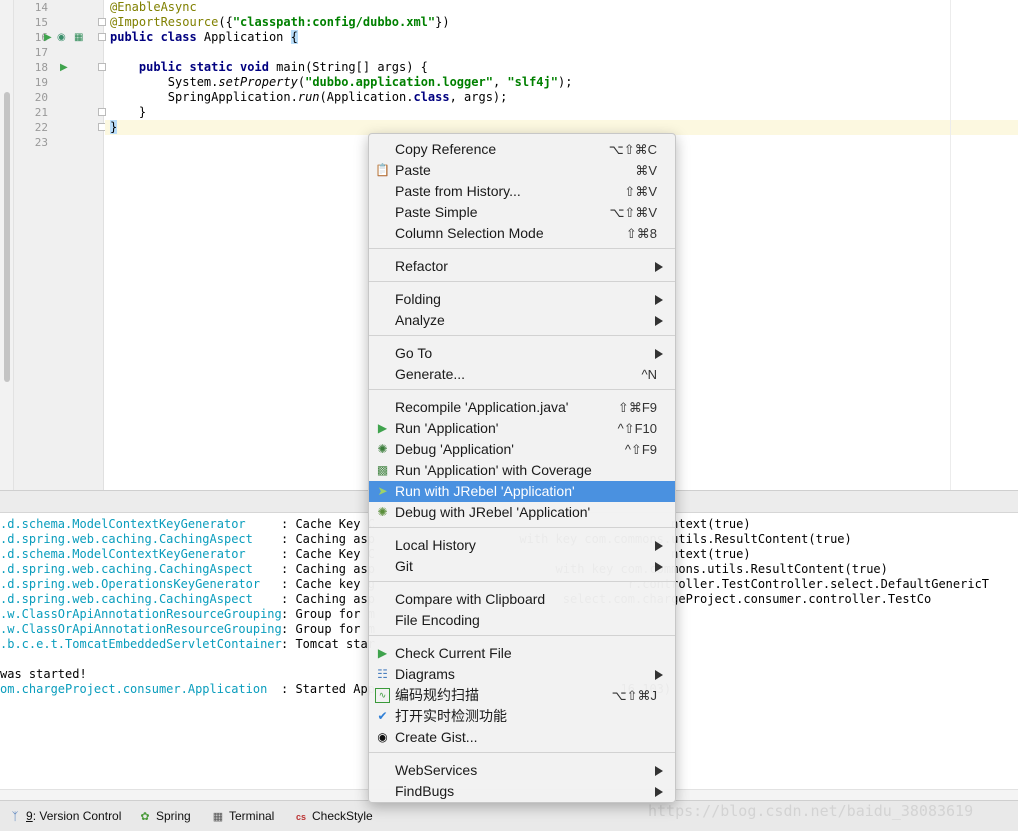  Describe the element at coordinates (522, 170) in the screenshot. I see `menu-item-paste: 📋 Paste ⌘V` at that location.